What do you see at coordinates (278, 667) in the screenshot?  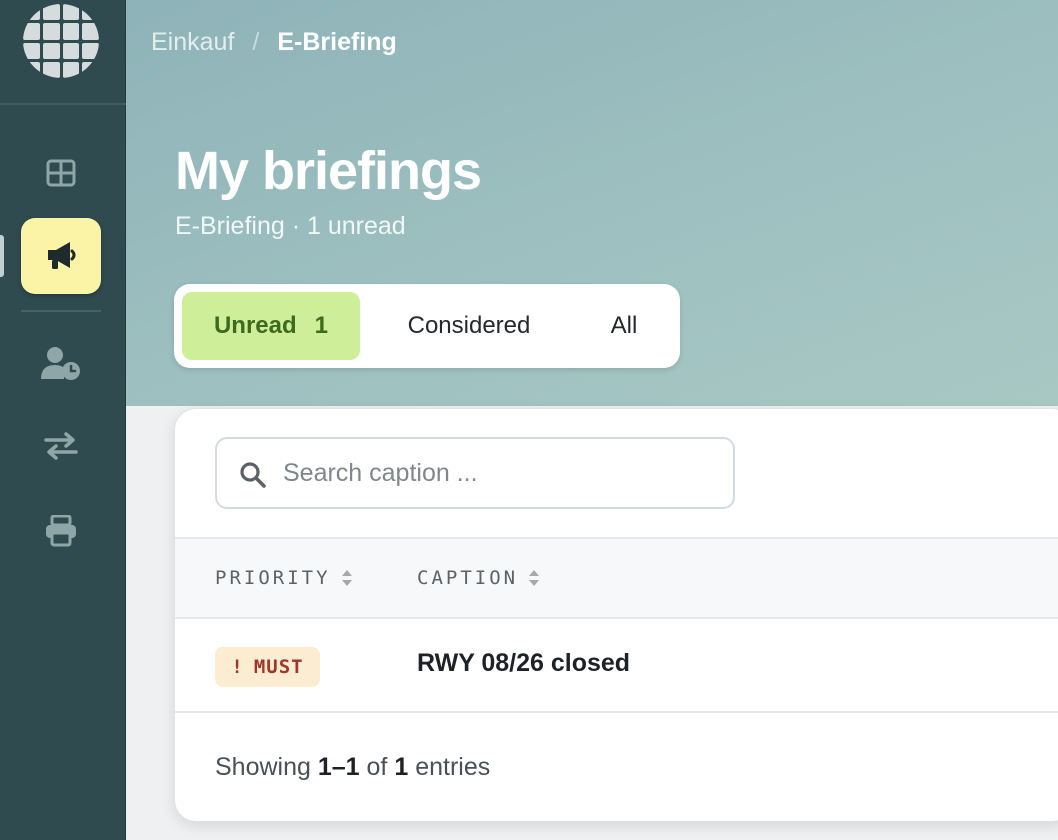 I see `priority-label: MUST` at bounding box center [278, 667].